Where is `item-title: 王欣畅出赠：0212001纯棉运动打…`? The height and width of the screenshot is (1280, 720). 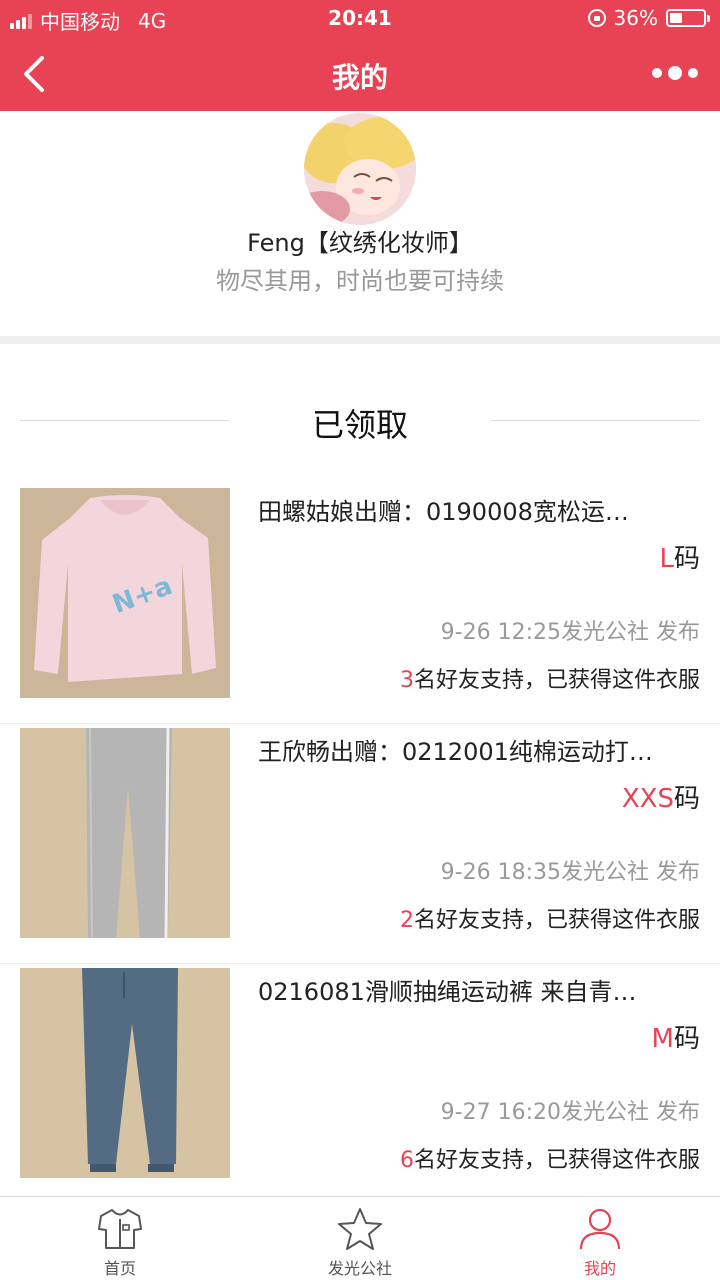
item-title: 王欣畅出赠：0212001纯棉运动打… is located at coordinates (455, 752).